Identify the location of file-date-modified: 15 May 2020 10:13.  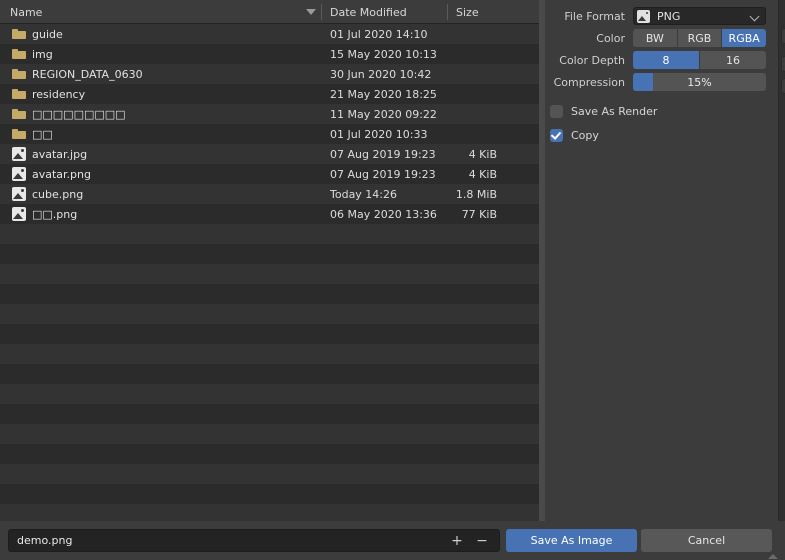
(383, 54).